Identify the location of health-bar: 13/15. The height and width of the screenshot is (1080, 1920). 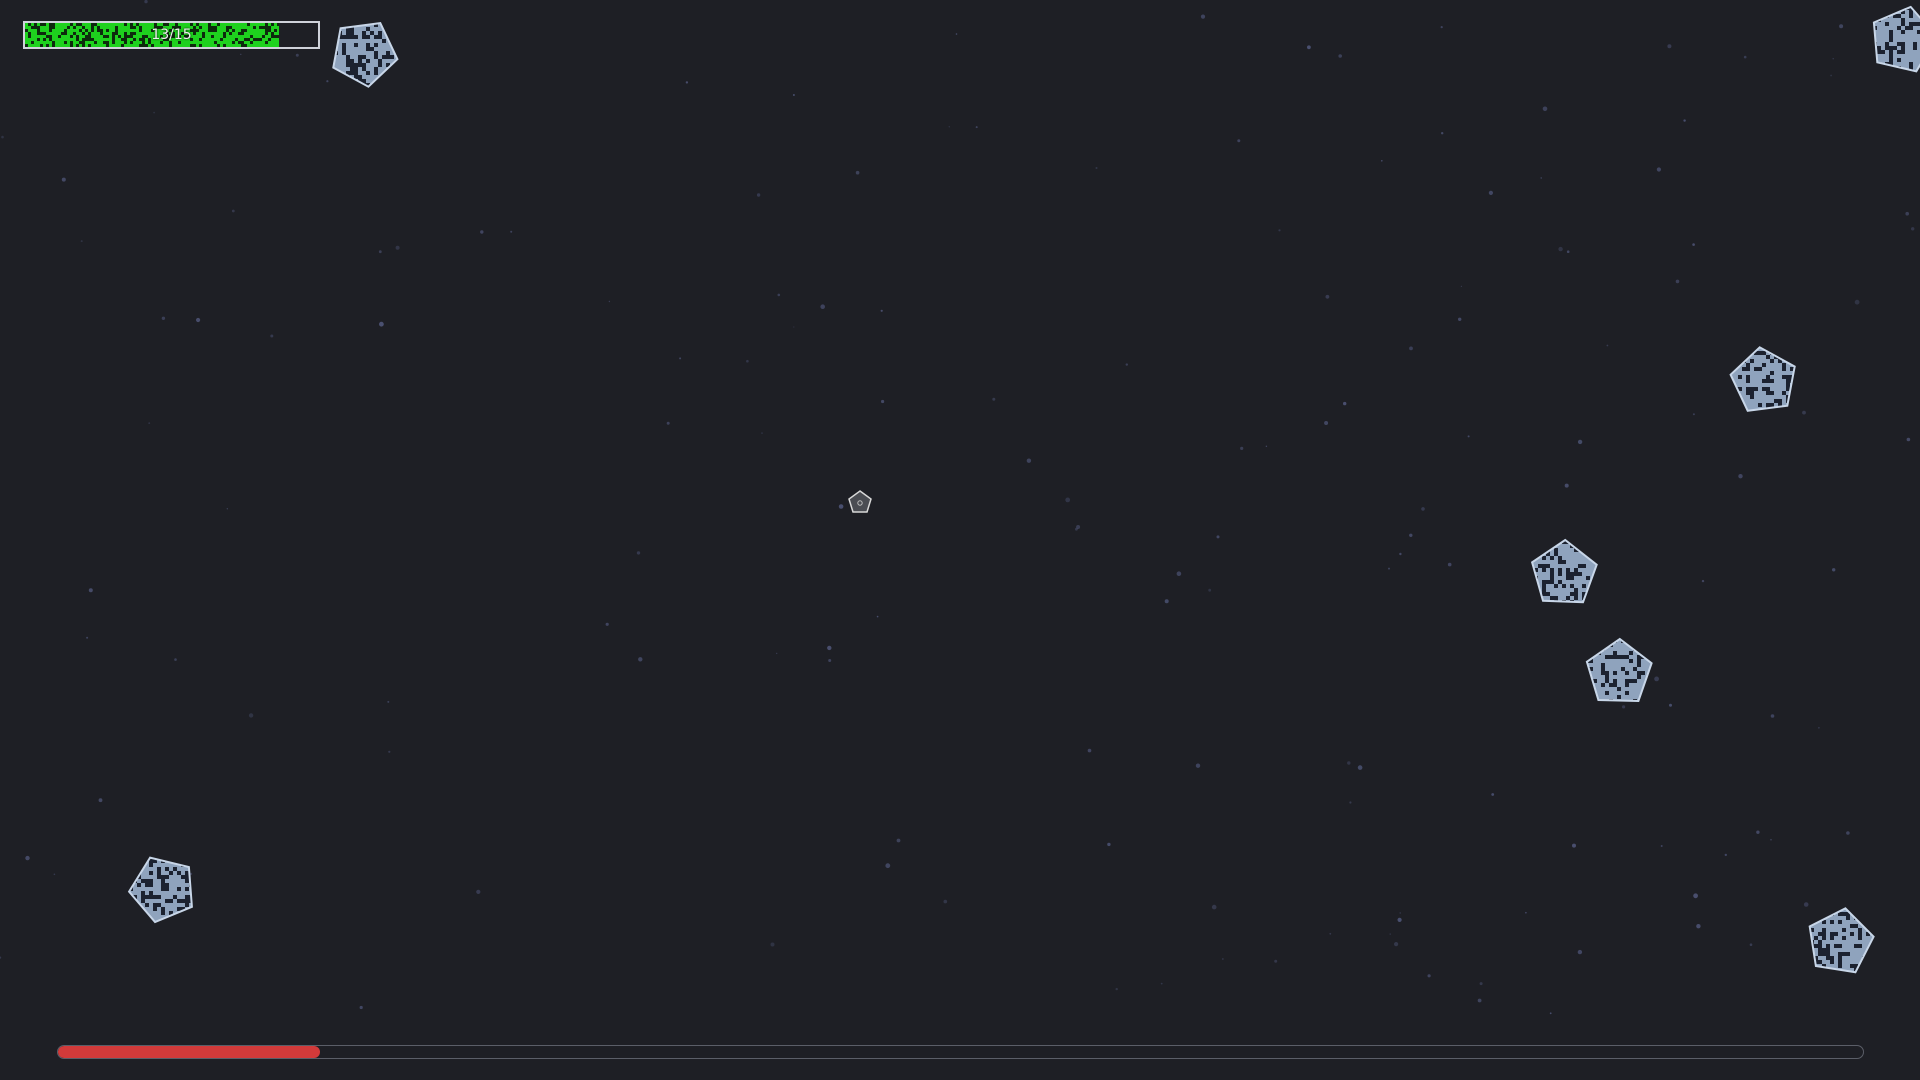
(171, 35).